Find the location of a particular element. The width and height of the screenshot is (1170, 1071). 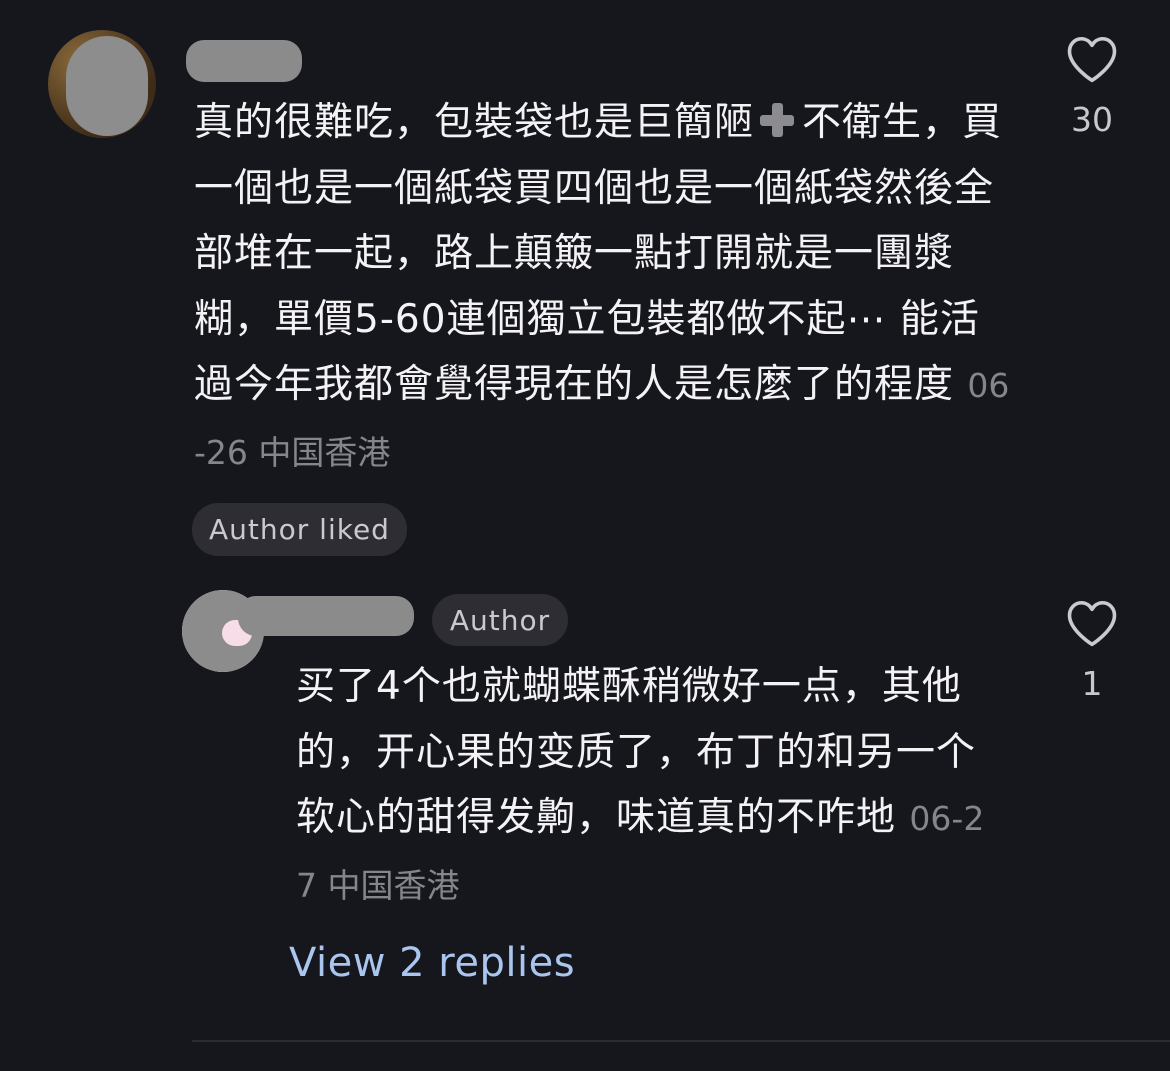

reply-author-name-redacted is located at coordinates (326, 616).